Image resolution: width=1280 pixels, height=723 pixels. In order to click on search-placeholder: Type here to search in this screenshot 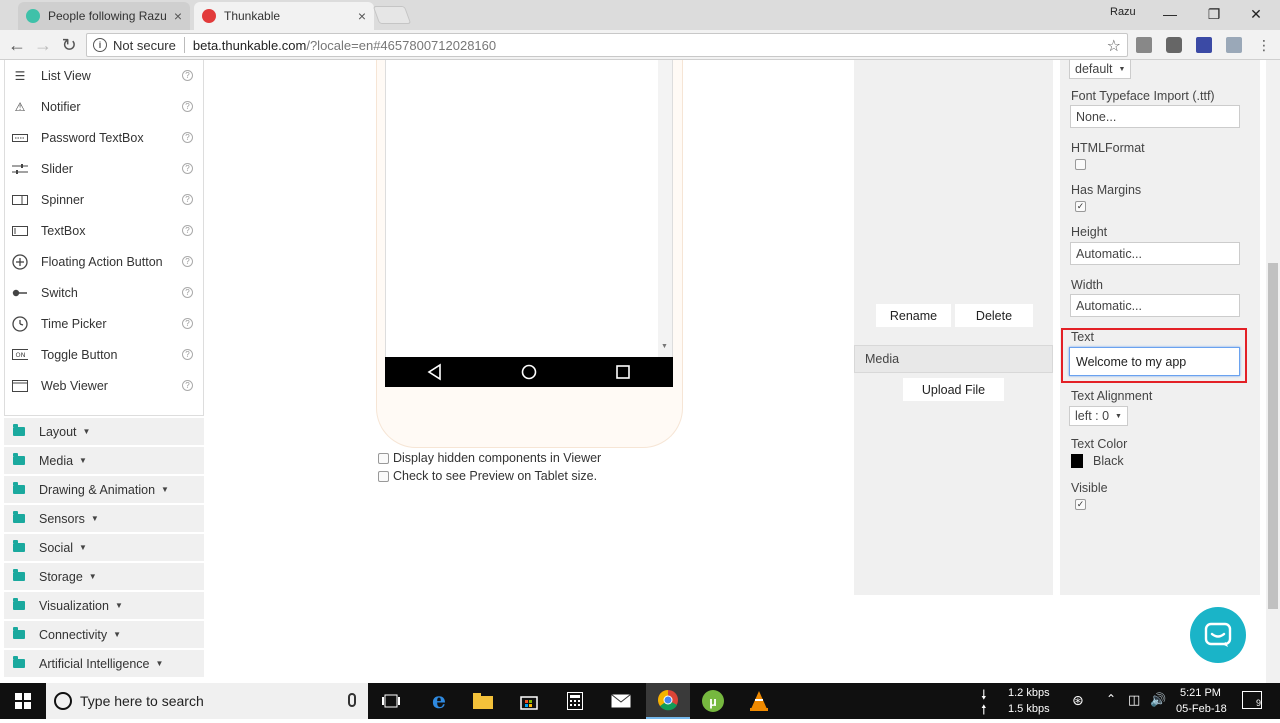, I will do `click(142, 701)`.